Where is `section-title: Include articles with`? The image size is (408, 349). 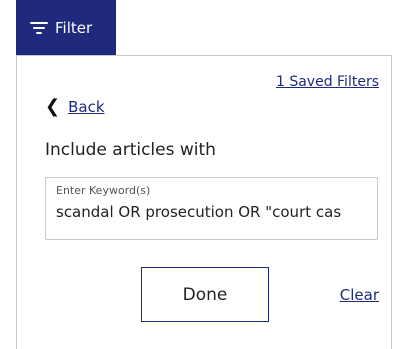
section-title: Include articles with is located at coordinates (130, 150).